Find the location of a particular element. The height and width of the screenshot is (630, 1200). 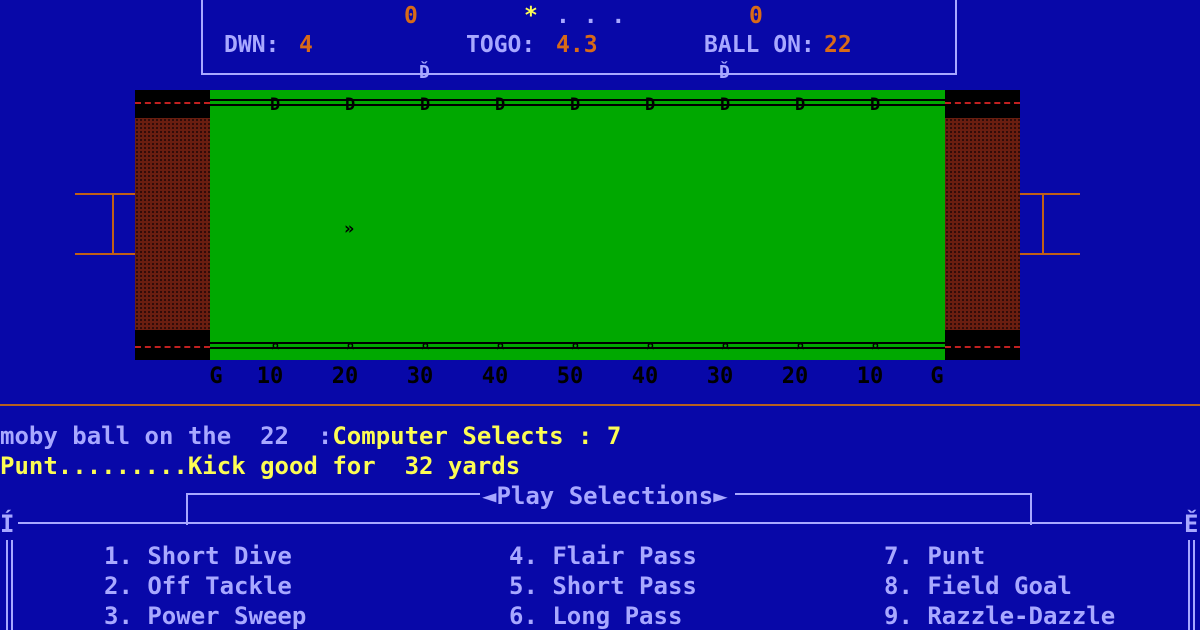

offense-player-7: ¤ is located at coordinates (725, 346).